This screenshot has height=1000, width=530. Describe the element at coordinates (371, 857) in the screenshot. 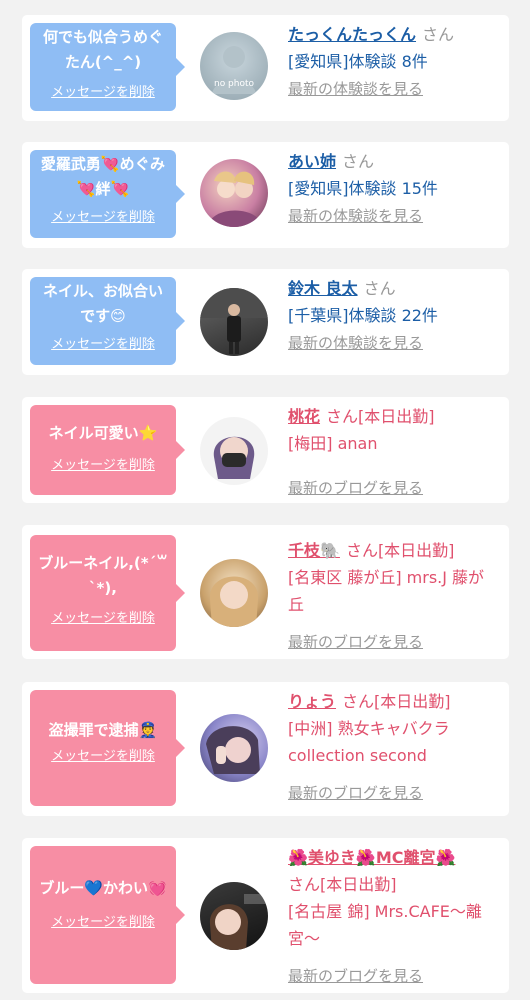

I see `user-name-link: 🌺美ゆき🌺MC離宮🌺` at that location.